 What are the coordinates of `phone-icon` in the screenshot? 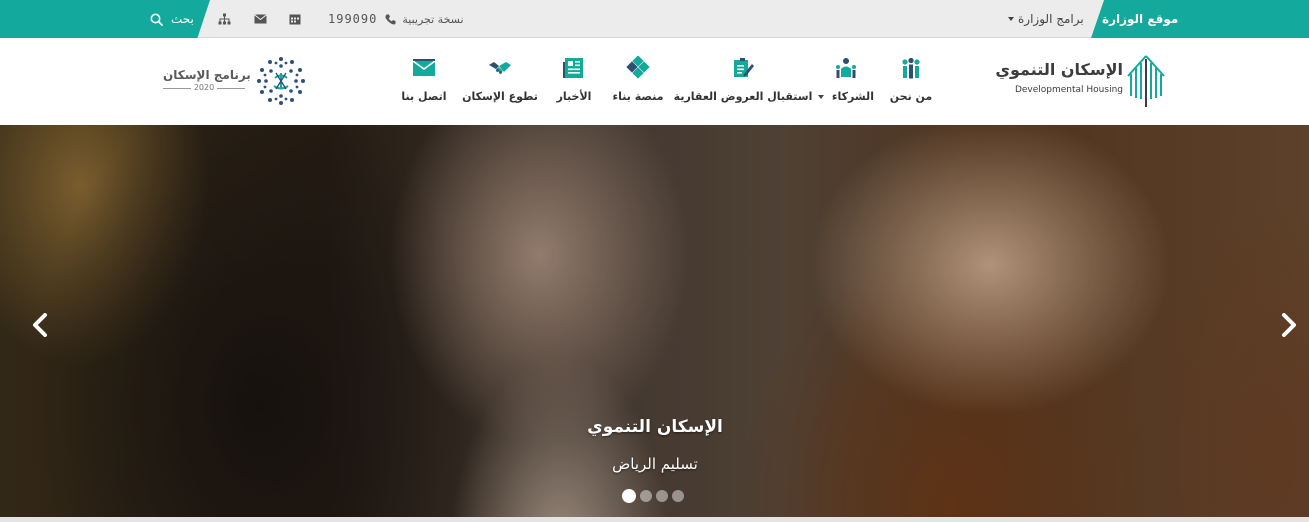 It's located at (390, 19).